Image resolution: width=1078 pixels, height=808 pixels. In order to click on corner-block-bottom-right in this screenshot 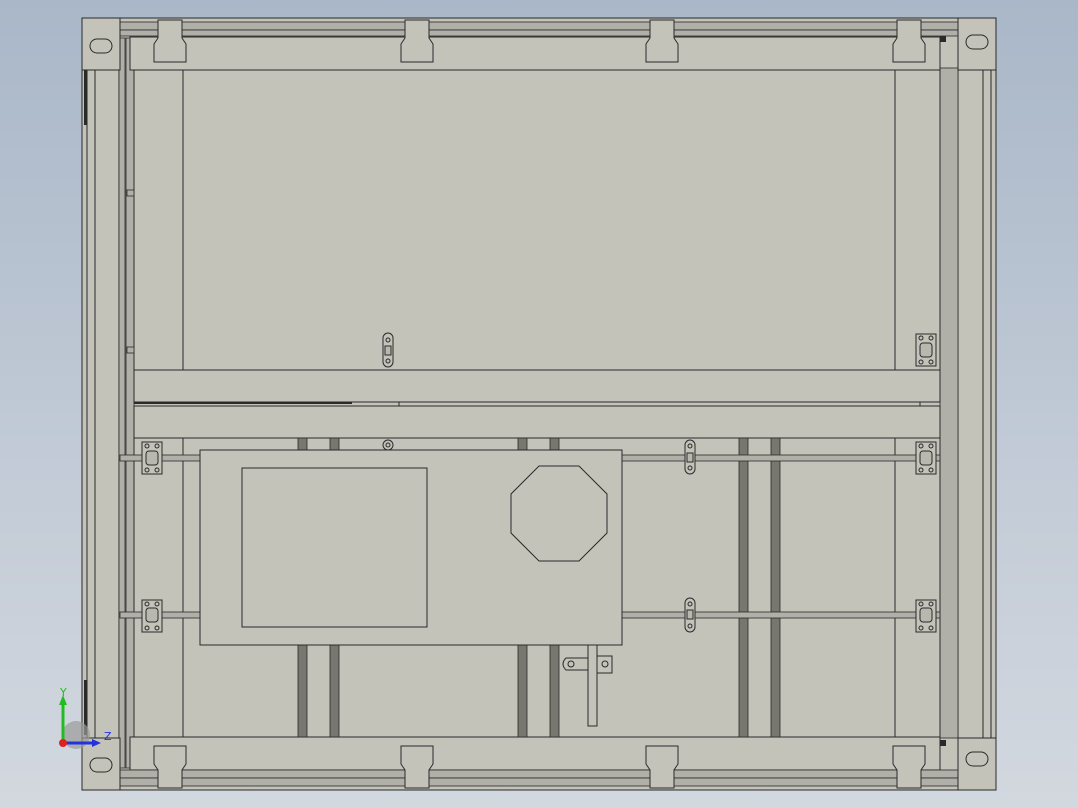, I will do `click(977, 764)`.